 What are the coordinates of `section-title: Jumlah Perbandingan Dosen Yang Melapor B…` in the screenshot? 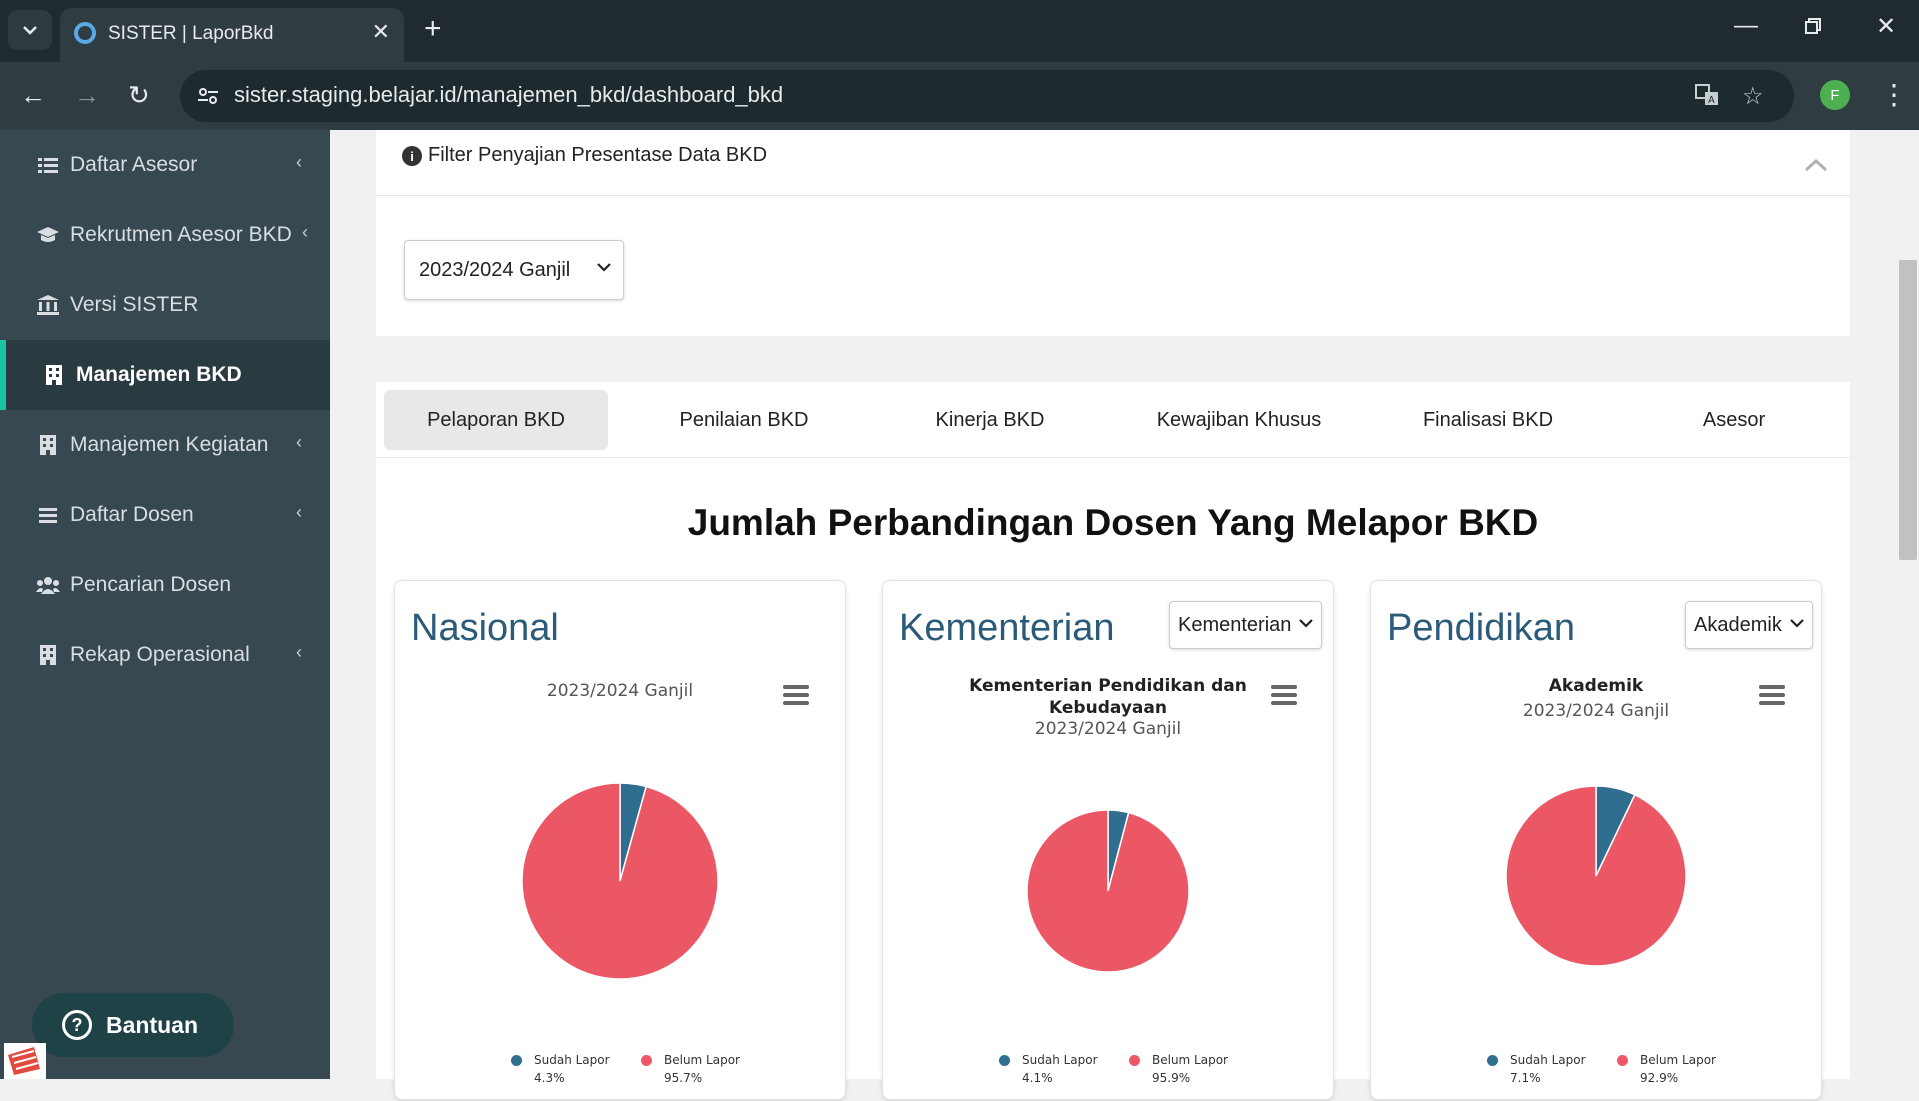 It's located at (1113, 522).